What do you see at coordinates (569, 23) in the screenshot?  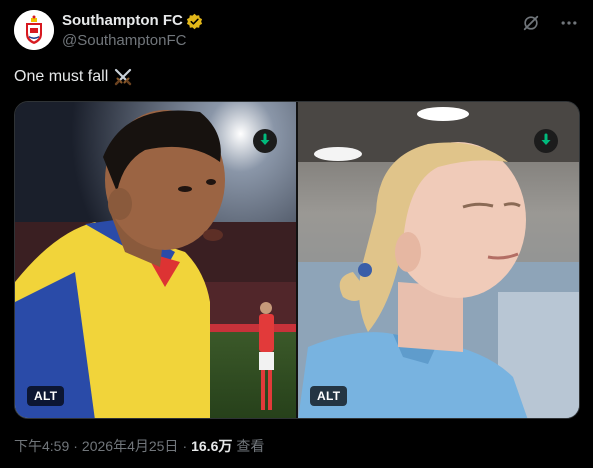 I see `more-icon` at bounding box center [569, 23].